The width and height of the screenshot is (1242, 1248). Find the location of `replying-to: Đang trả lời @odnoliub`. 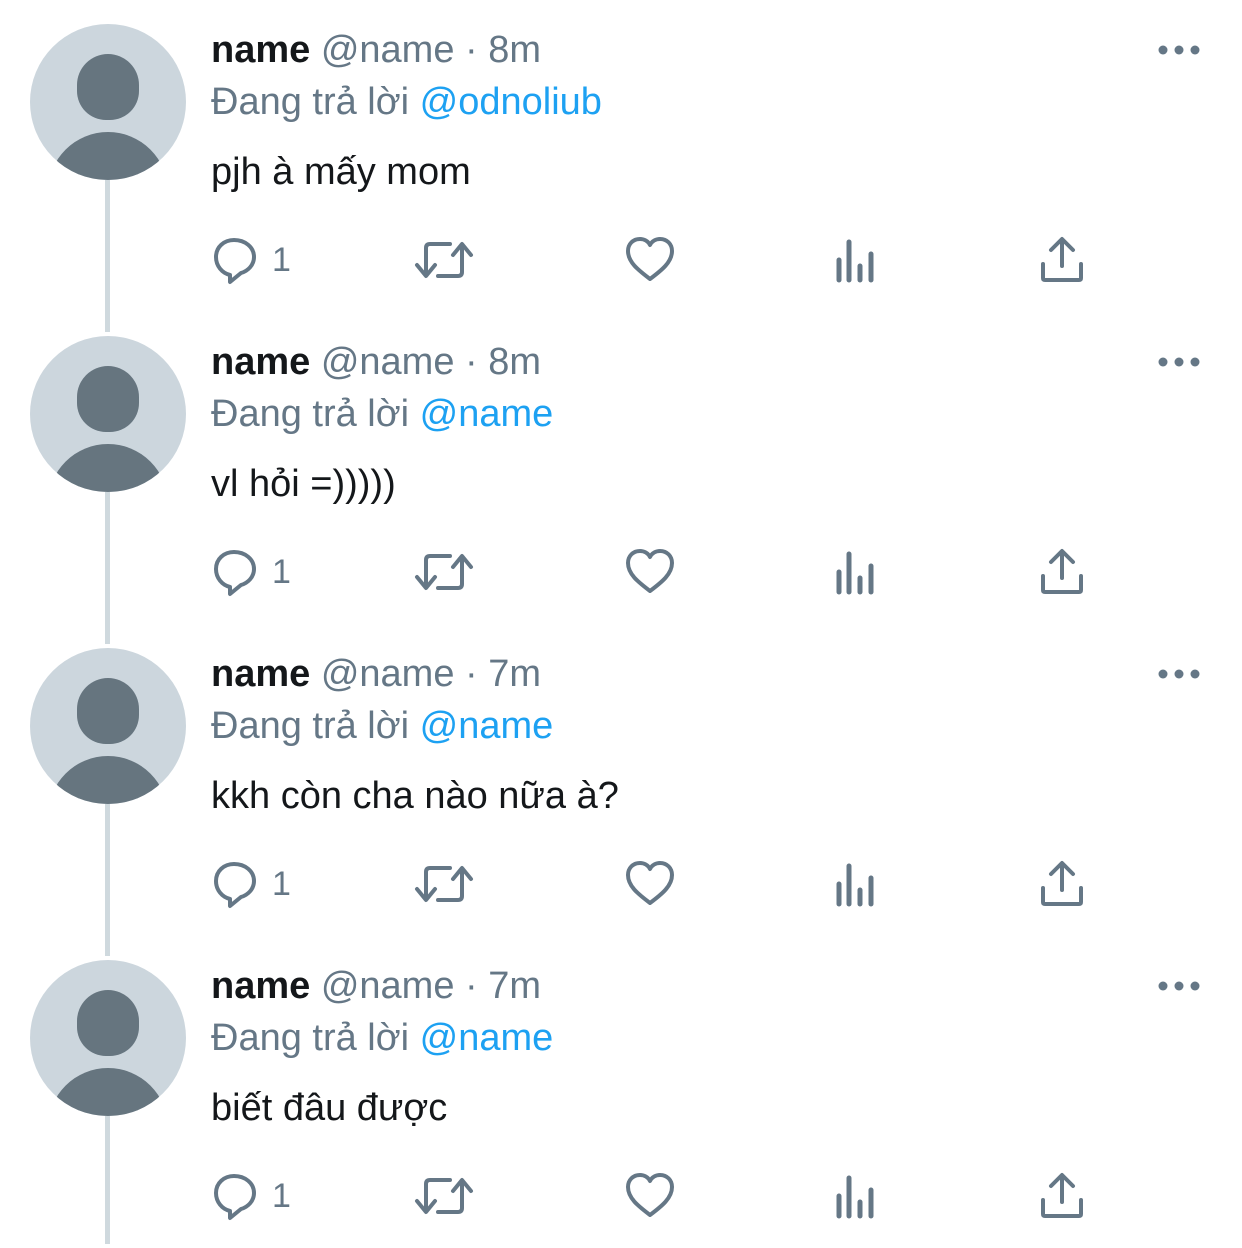

replying-to: Đang trả lời @odnoliub is located at coordinates (406, 102).